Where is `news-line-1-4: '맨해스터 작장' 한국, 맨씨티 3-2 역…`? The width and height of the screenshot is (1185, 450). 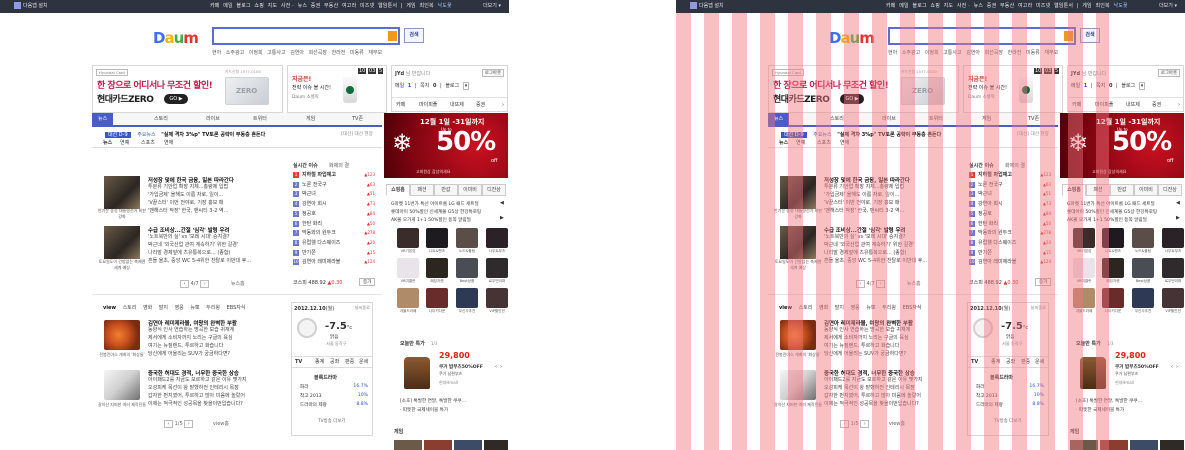
news-line-1-4: '맨해스터 작장' 한국, 맨씨티 3-2 역… is located at coordinates (188, 211).